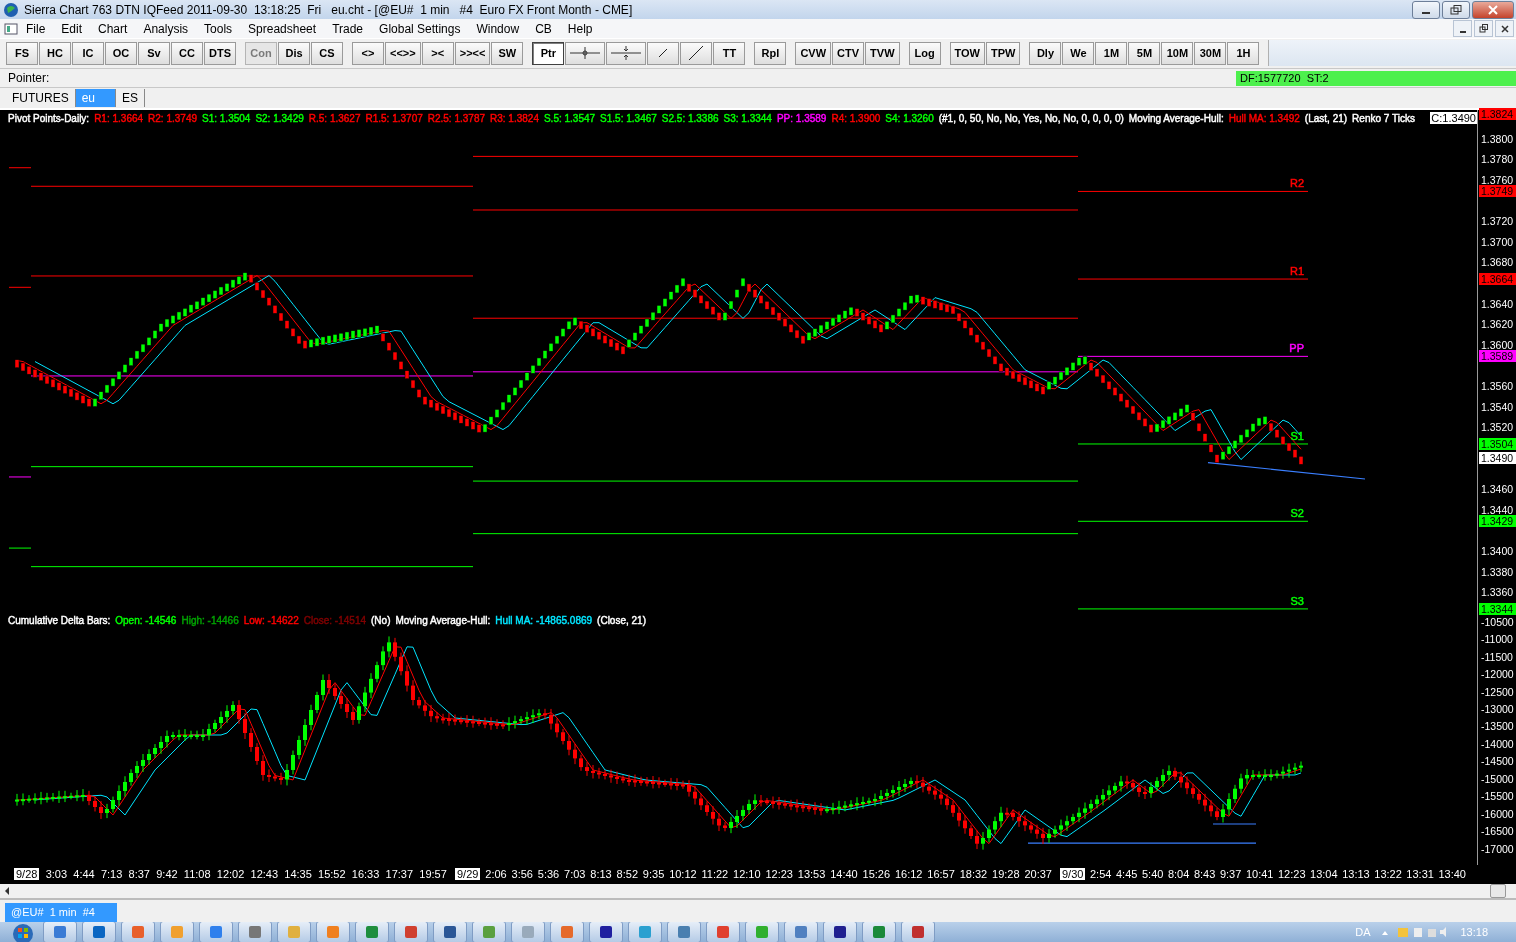  What do you see at coordinates (139, 874) in the screenshot?
I see `time-label: 8:37` at bounding box center [139, 874].